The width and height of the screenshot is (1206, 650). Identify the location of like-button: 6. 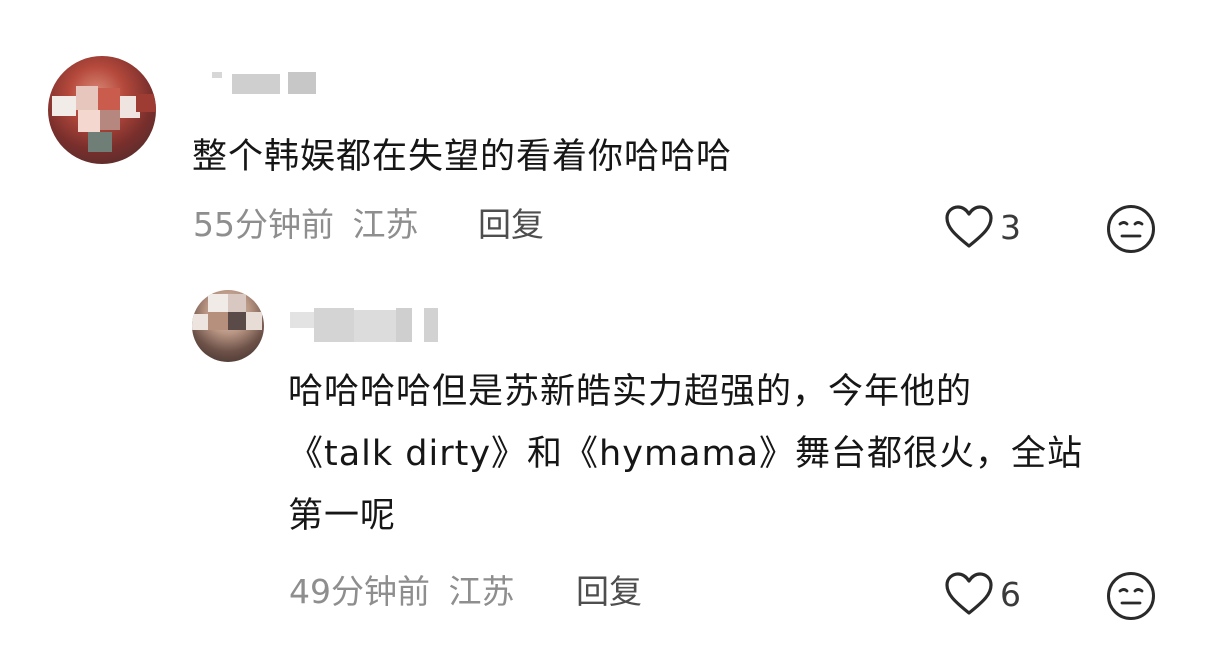
(982, 594).